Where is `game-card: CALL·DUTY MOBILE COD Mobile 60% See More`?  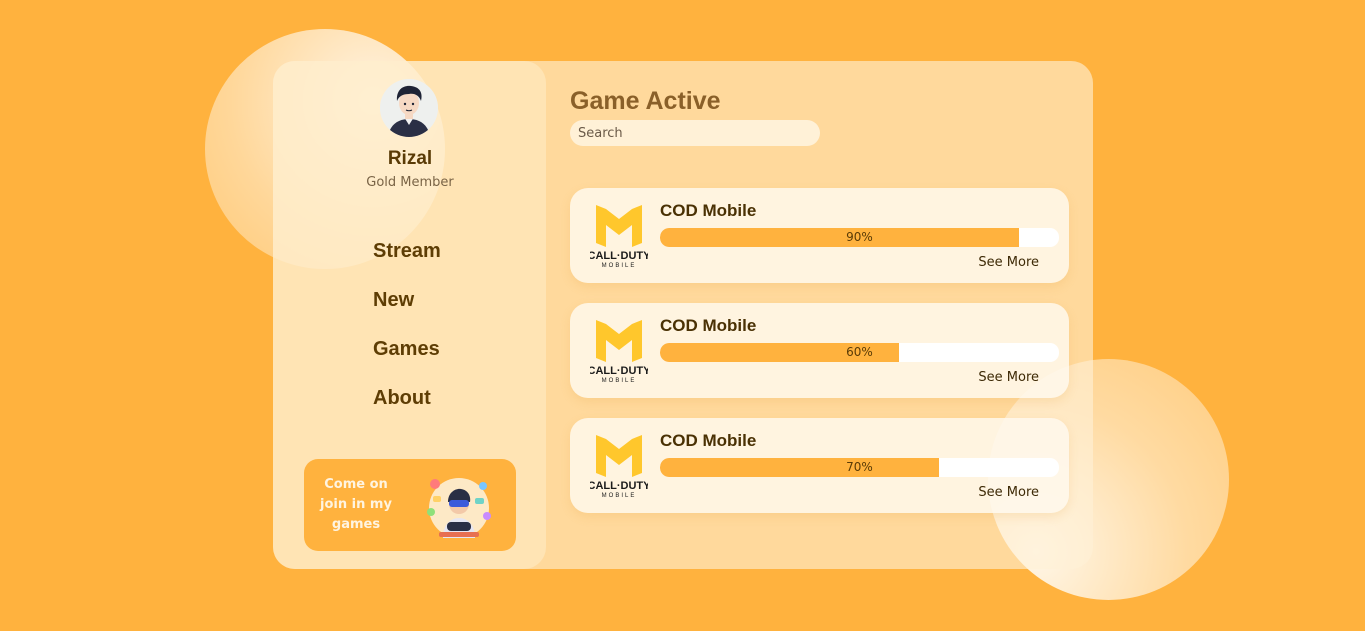 game-card: CALL·DUTY MOBILE COD Mobile 60% See More is located at coordinates (819, 350).